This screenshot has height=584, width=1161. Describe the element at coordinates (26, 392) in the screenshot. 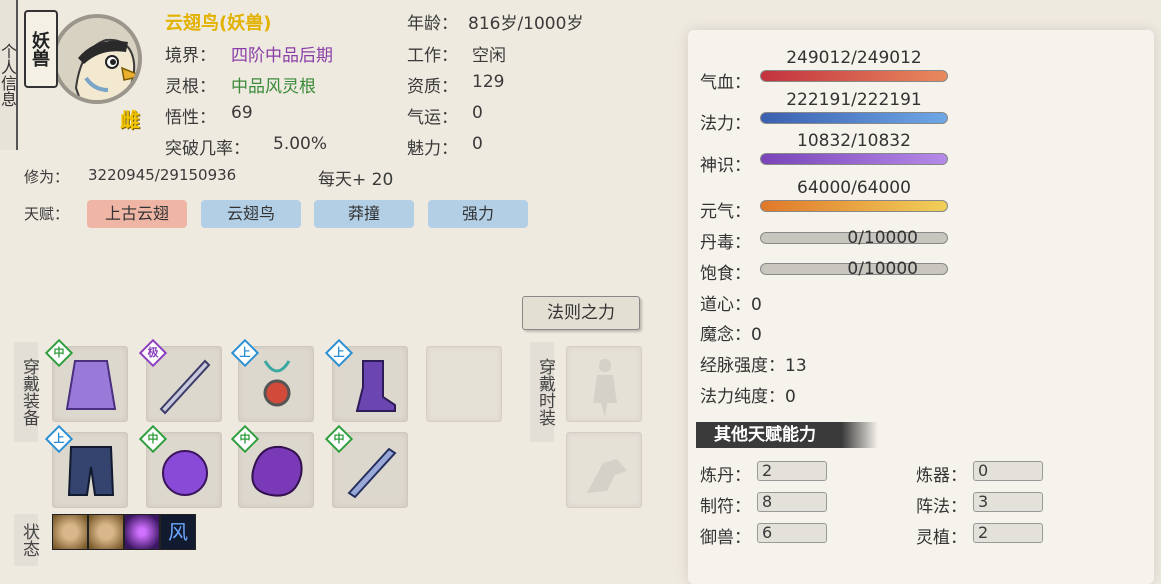

I see `equipment-side-label: 穿戴装备` at that location.